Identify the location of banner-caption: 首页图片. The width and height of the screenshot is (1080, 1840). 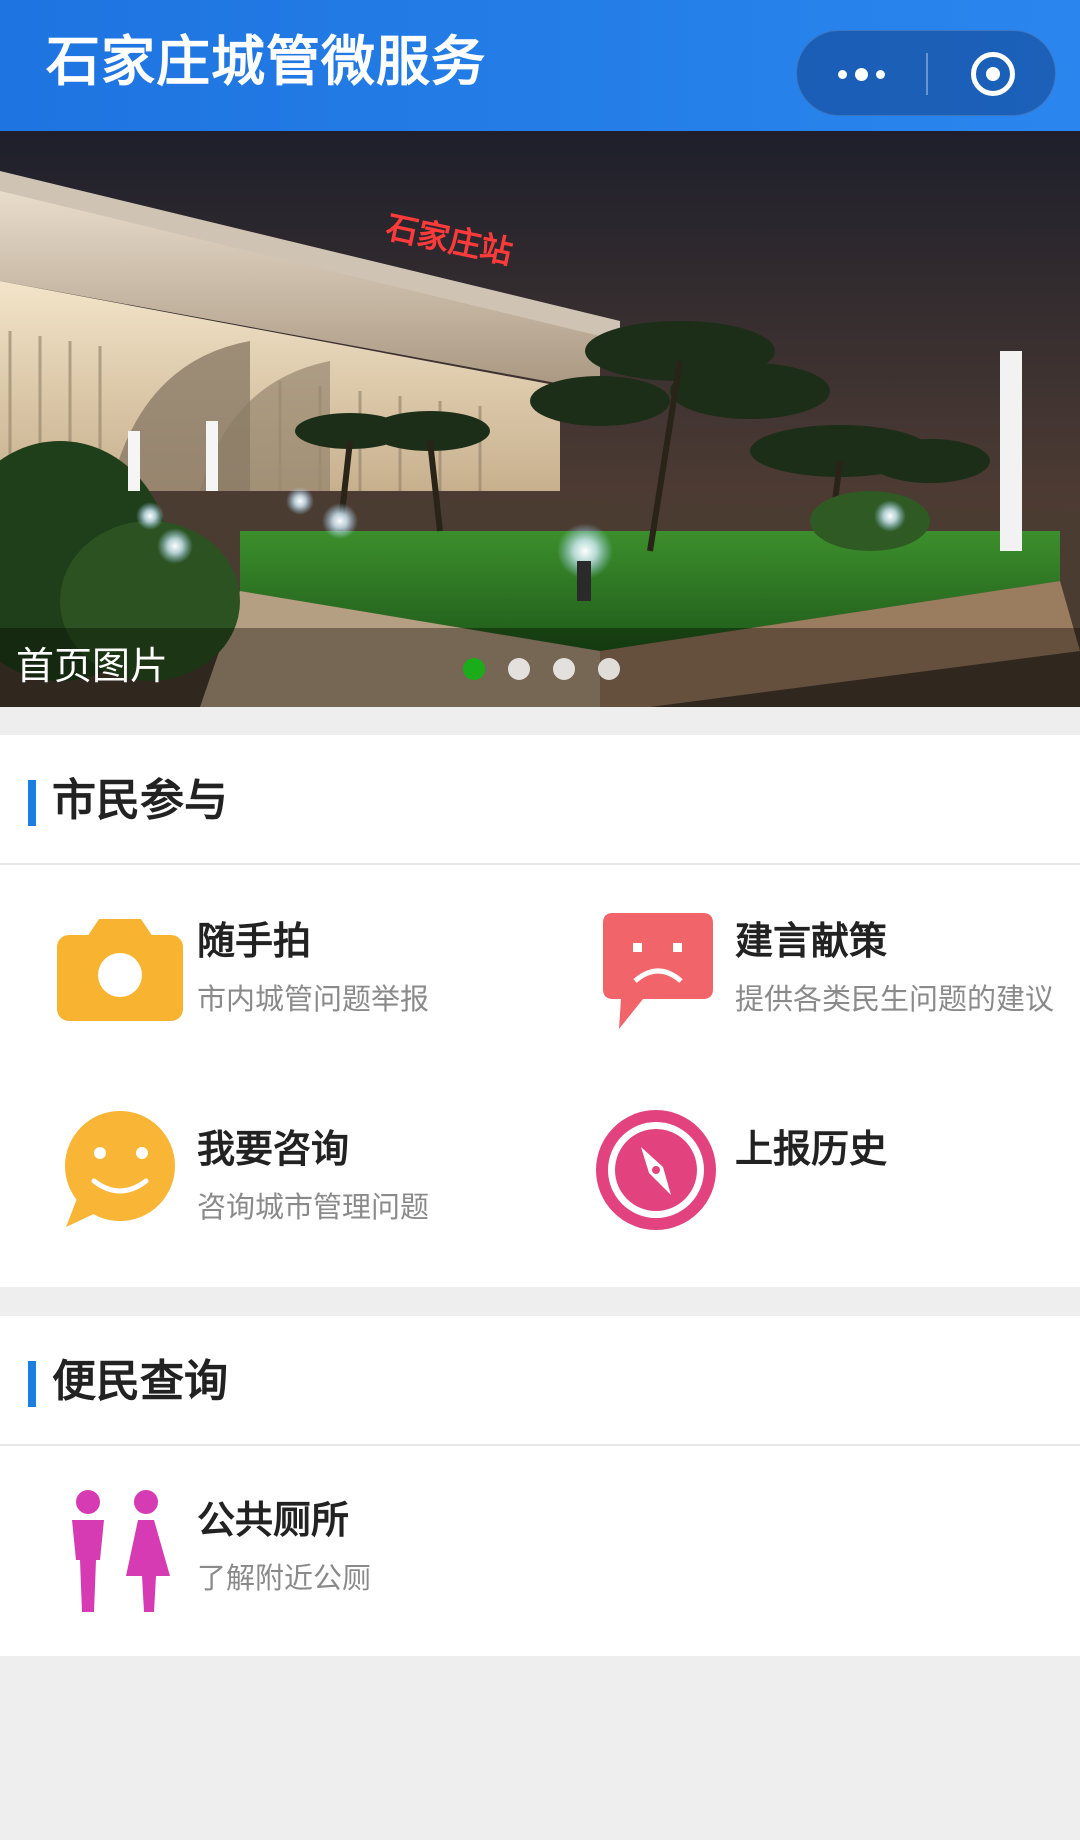
(92, 666).